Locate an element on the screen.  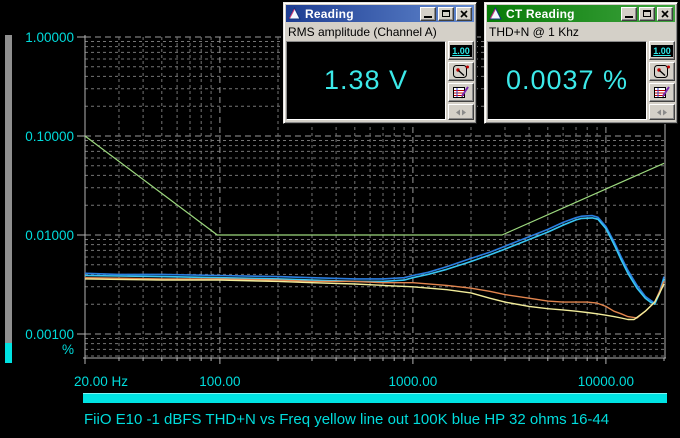
reading-value: 1.38 V is located at coordinates (366, 80).